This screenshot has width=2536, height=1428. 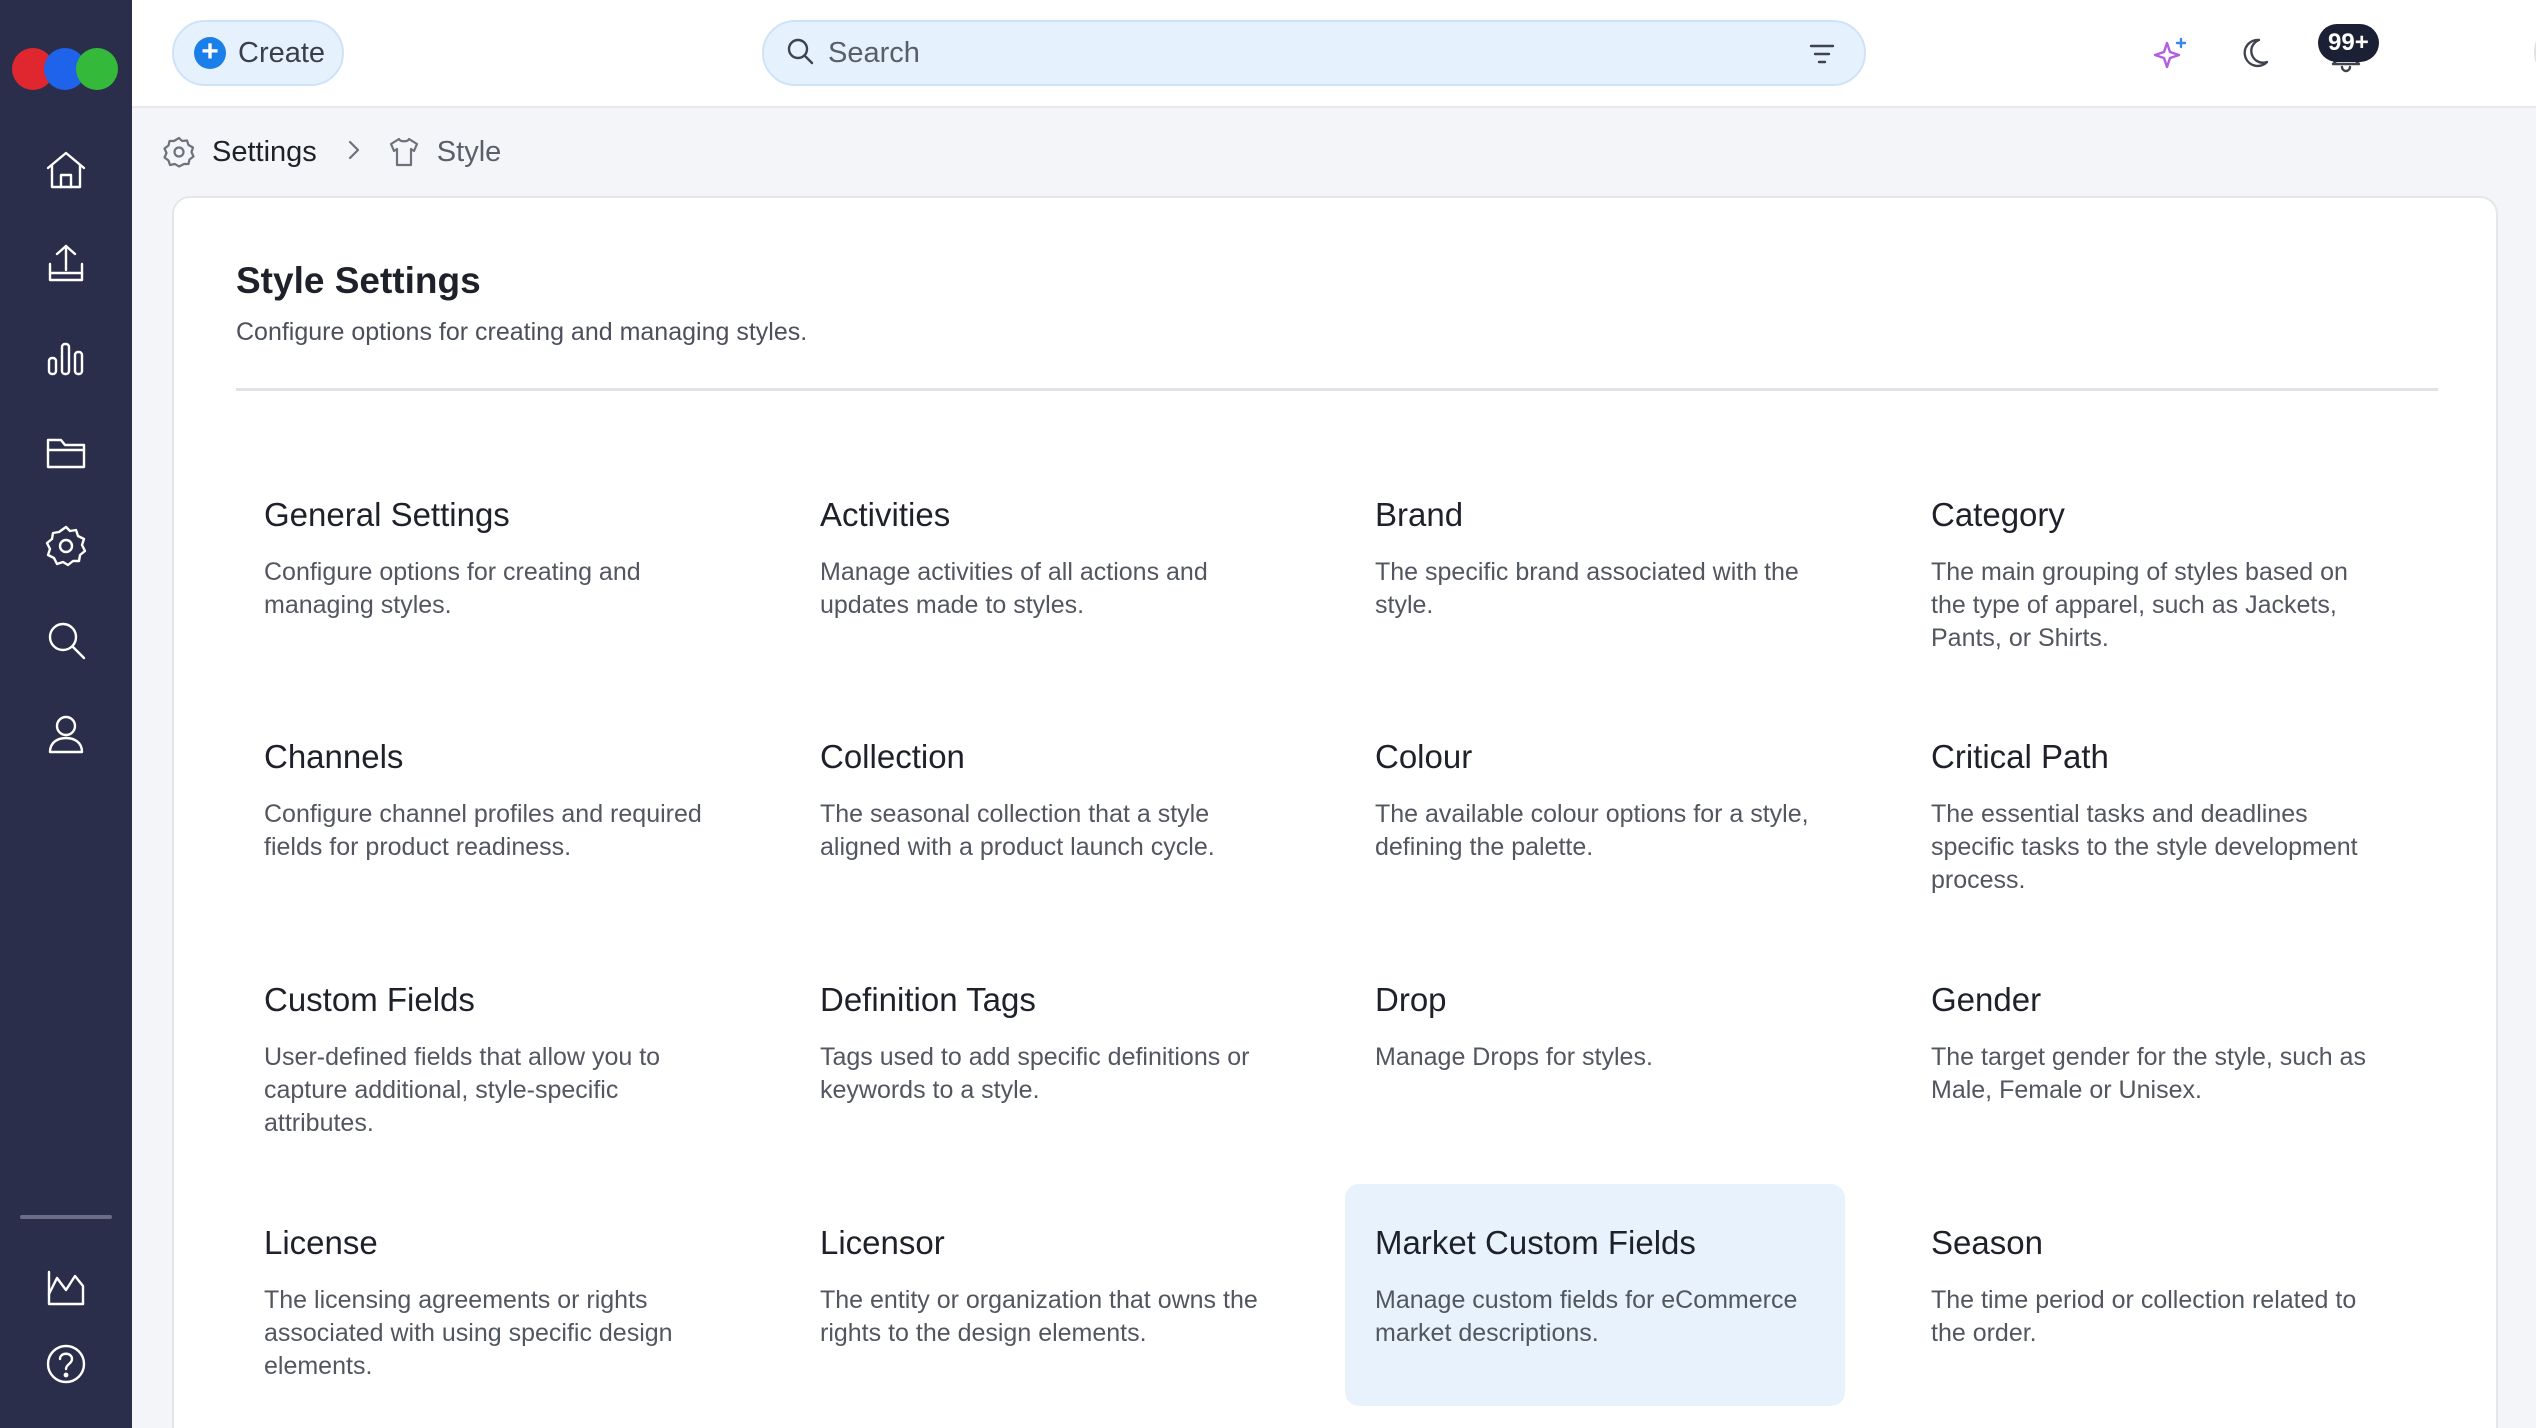 I want to click on dark-mode-toggle, so click(x=2258, y=54).